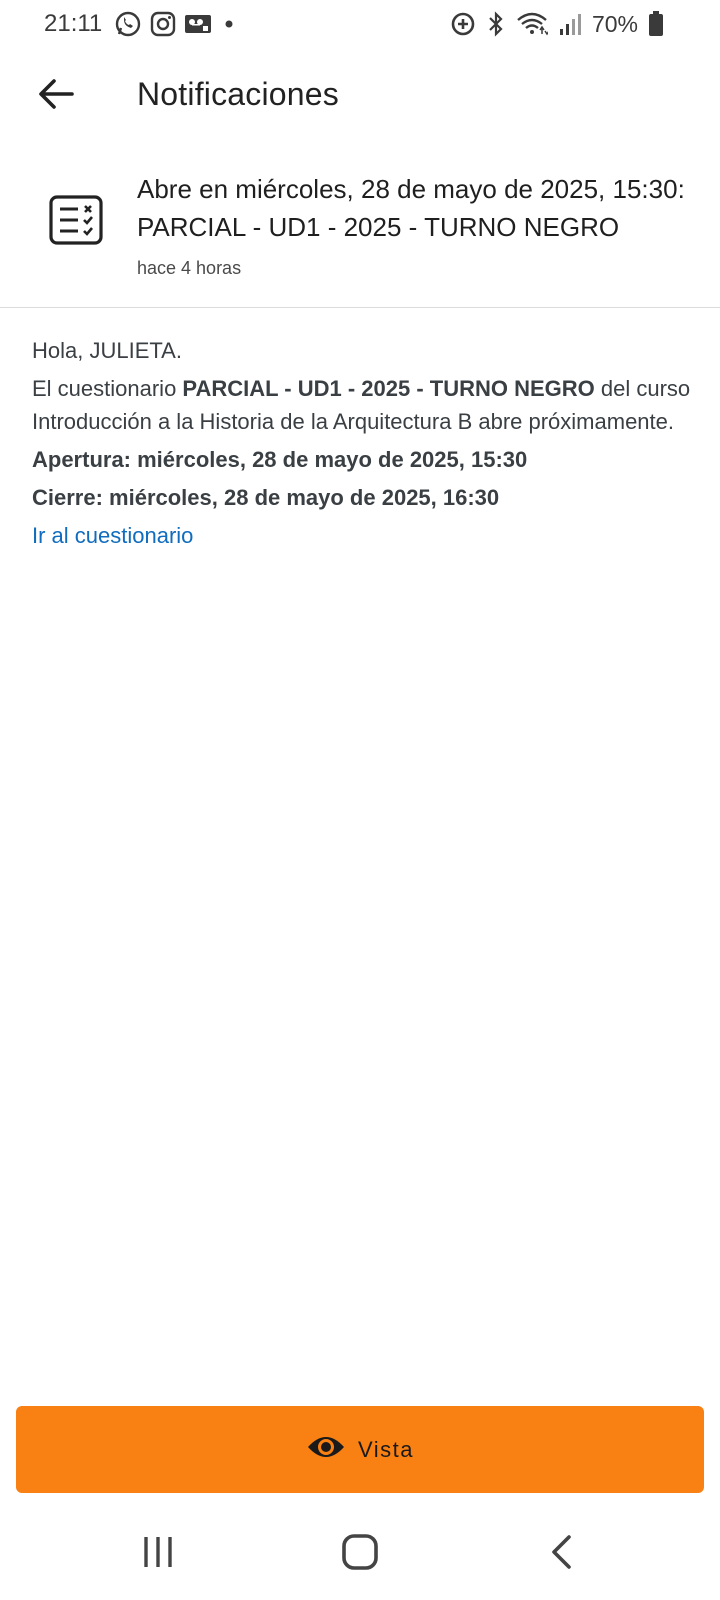  Describe the element at coordinates (198, 24) in the screenshot. I see `voicemail-icon` at that location.